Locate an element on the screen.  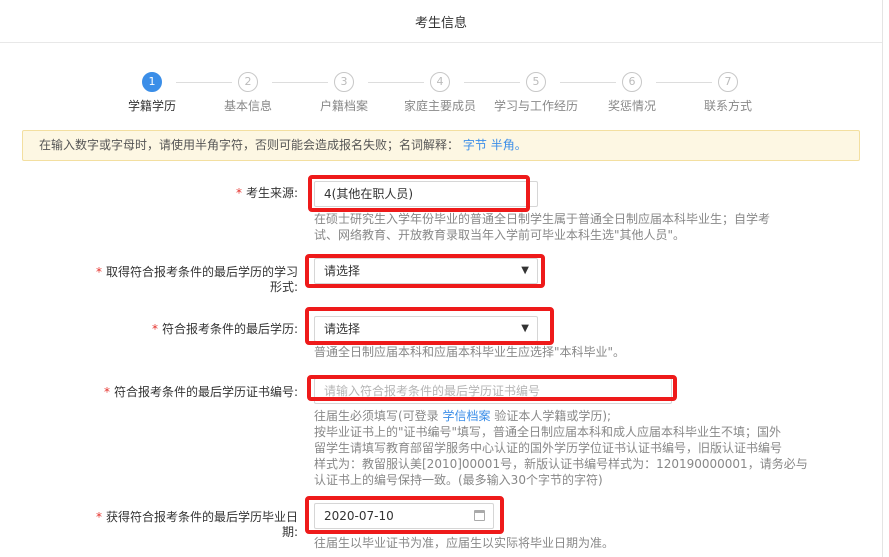
cert-no-input: 请输入符合报考条件的最后学历证书编号 is located at coordinates (493, 391).